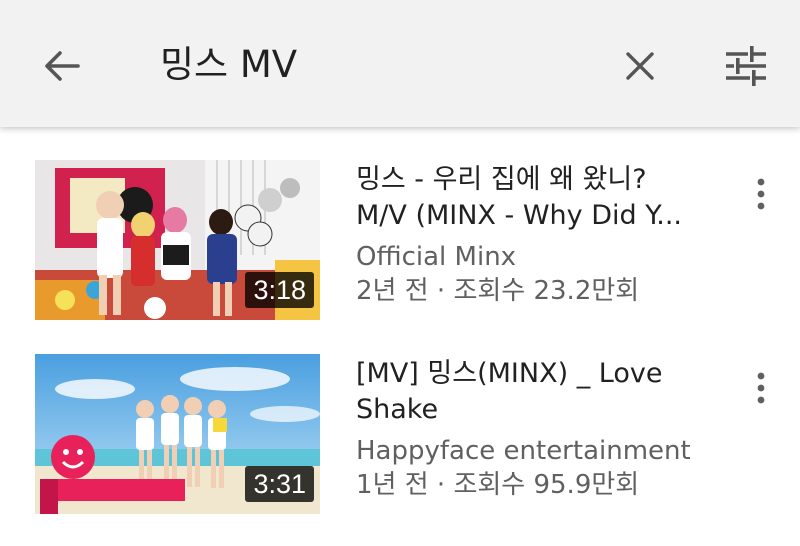 This screenshot has width=800, height=546. What do you see at coordinates (546, 257) in the screenshot?
I see `channel-name: Official Minx` at bounding box center [546, 257].